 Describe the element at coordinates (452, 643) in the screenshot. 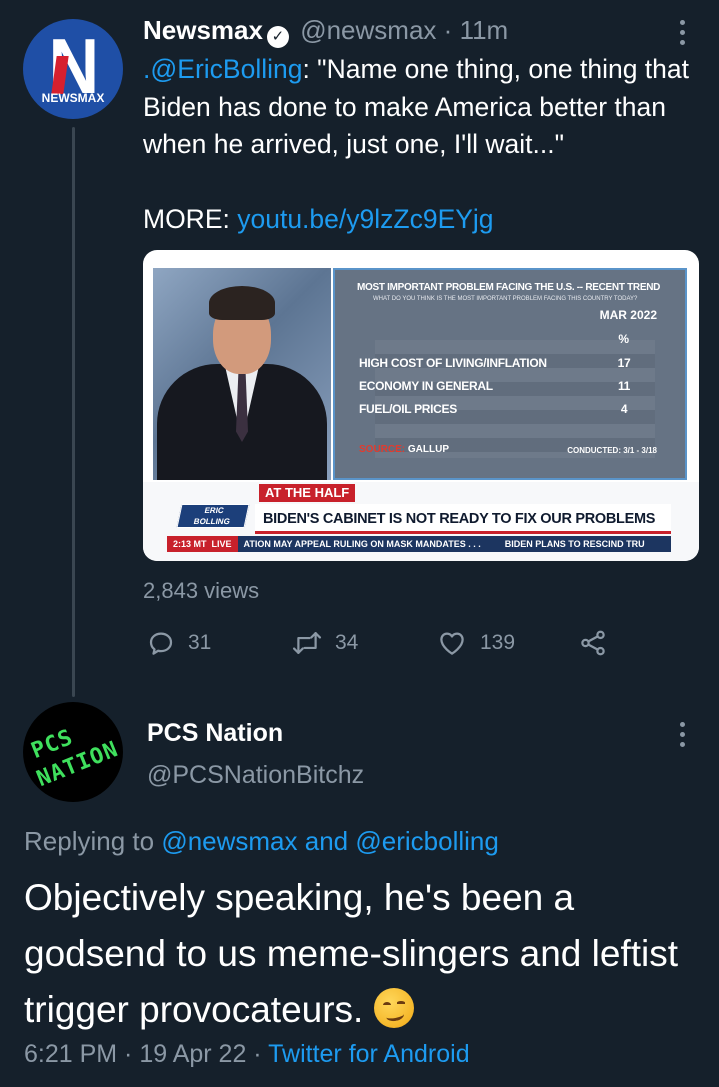

I see `like-icon` at that location.